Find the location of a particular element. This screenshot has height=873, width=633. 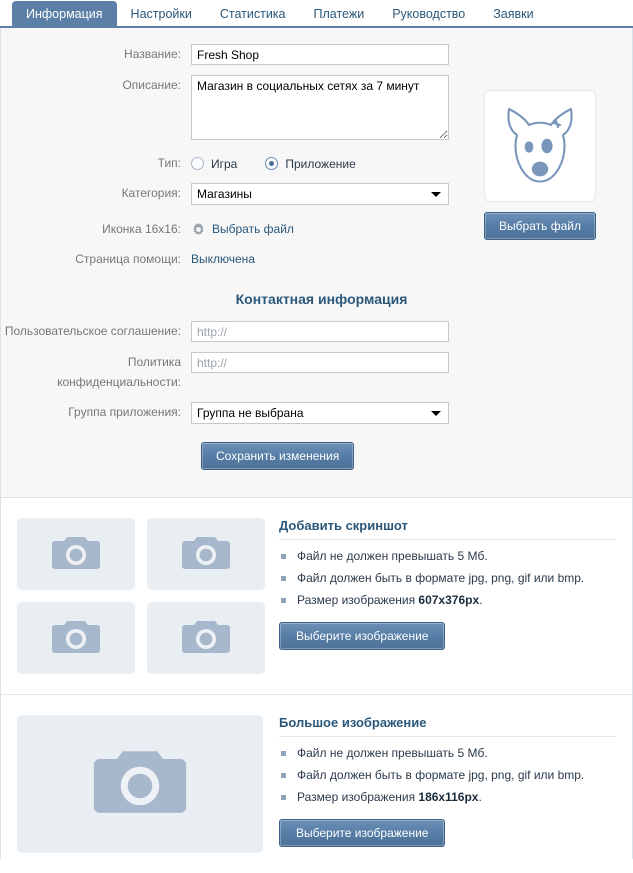

radio-option-game: Игра is located at coordinates (214, 164).